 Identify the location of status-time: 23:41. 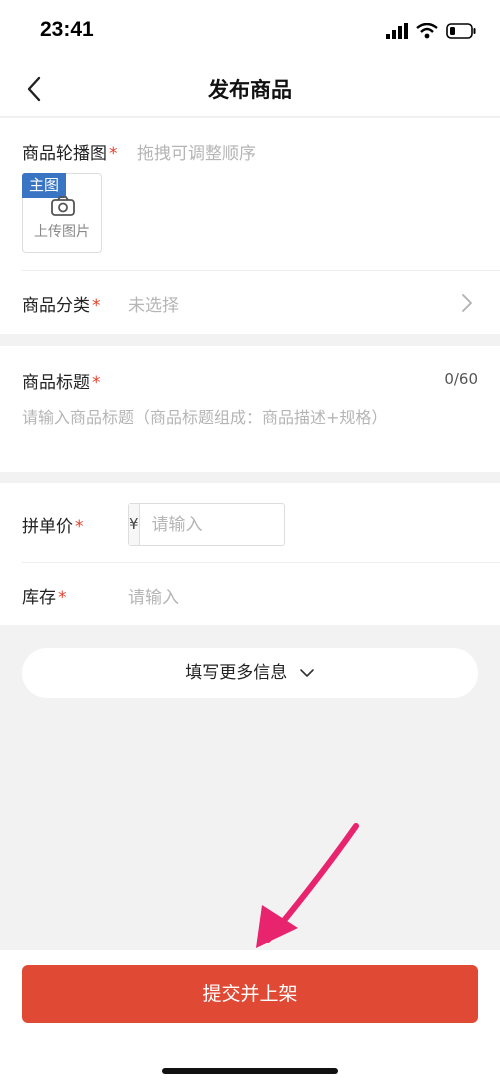
(67, 29).